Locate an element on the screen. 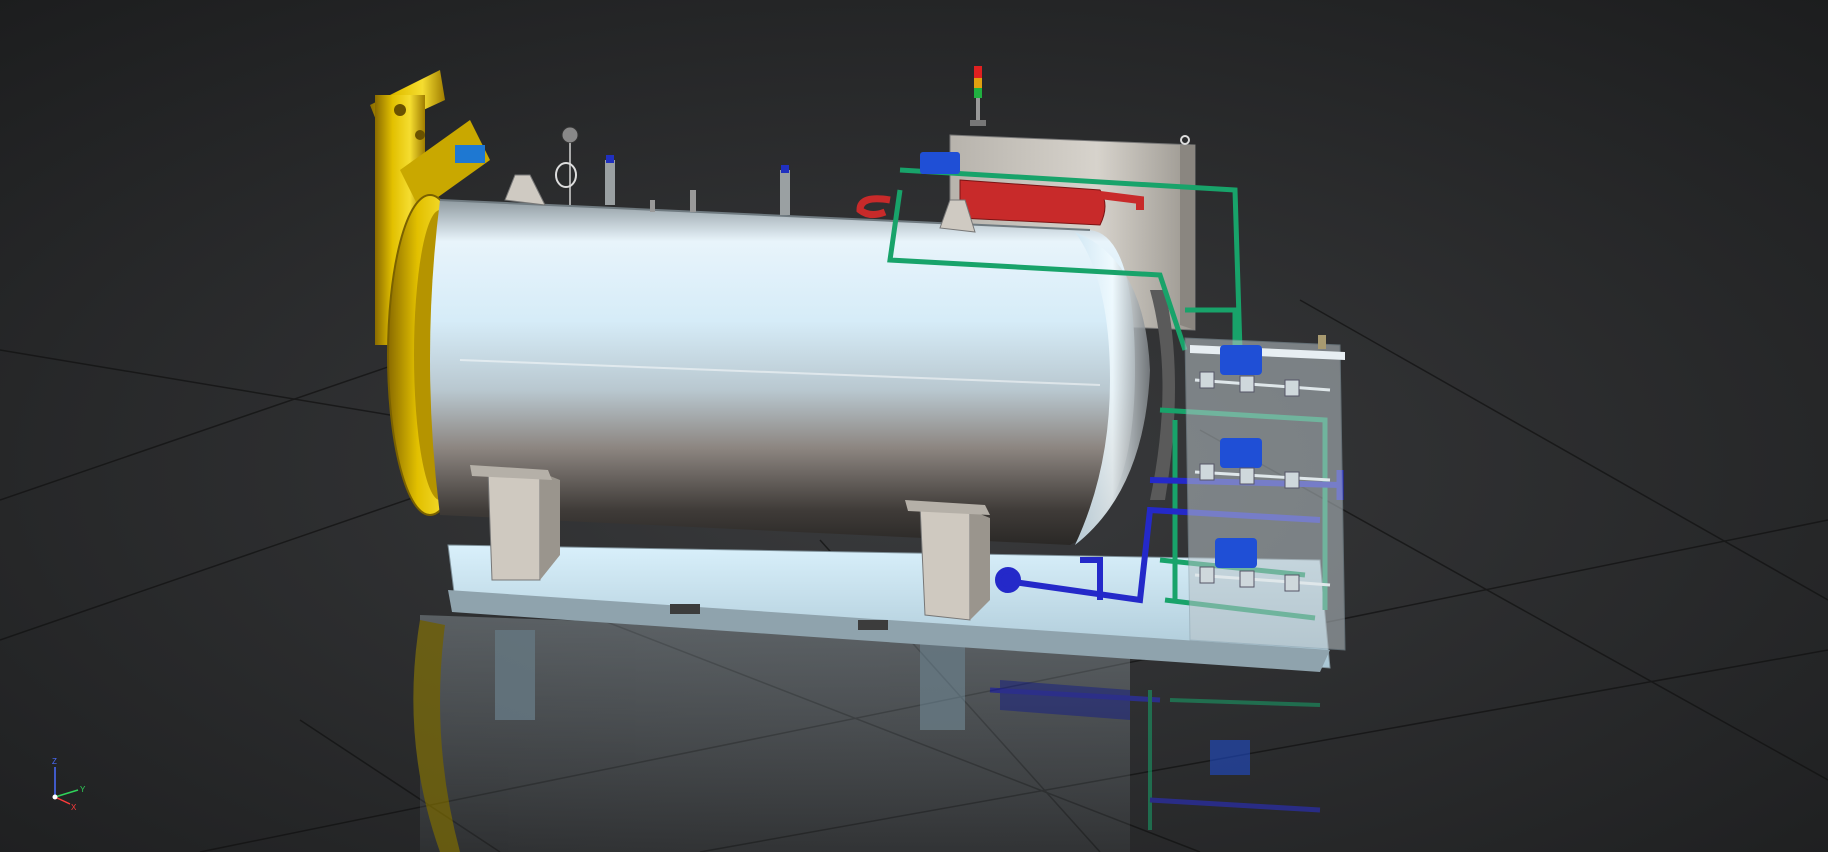 The image size is (1828, 852). y-axis-label: Y is located at coordinates (83, 789).